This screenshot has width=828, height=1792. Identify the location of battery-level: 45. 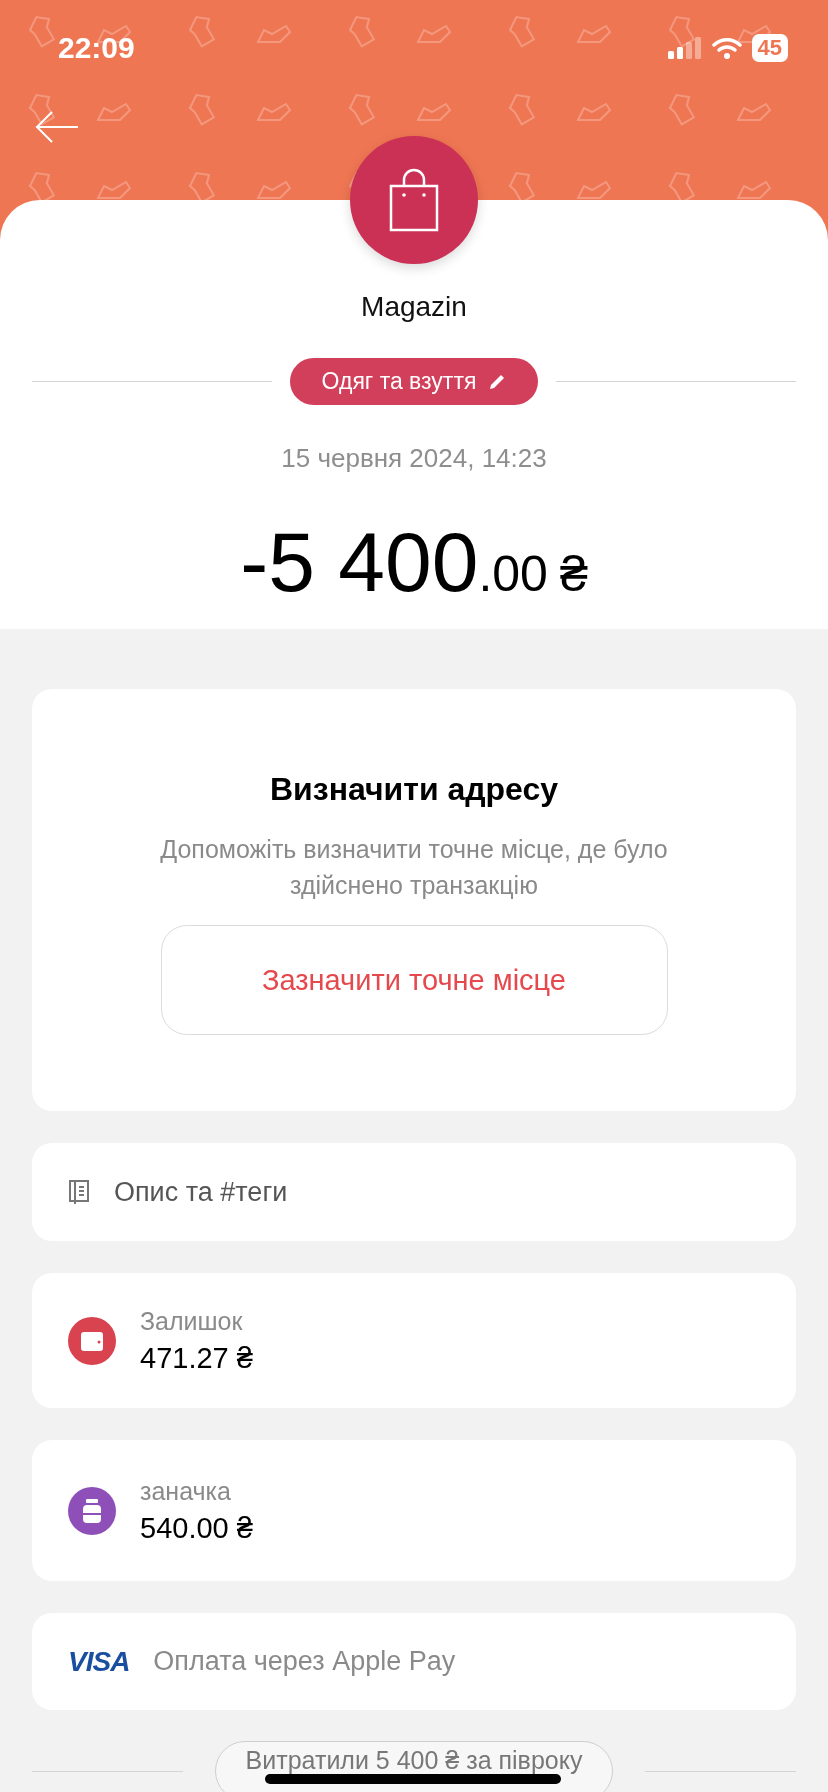
(769, 48).